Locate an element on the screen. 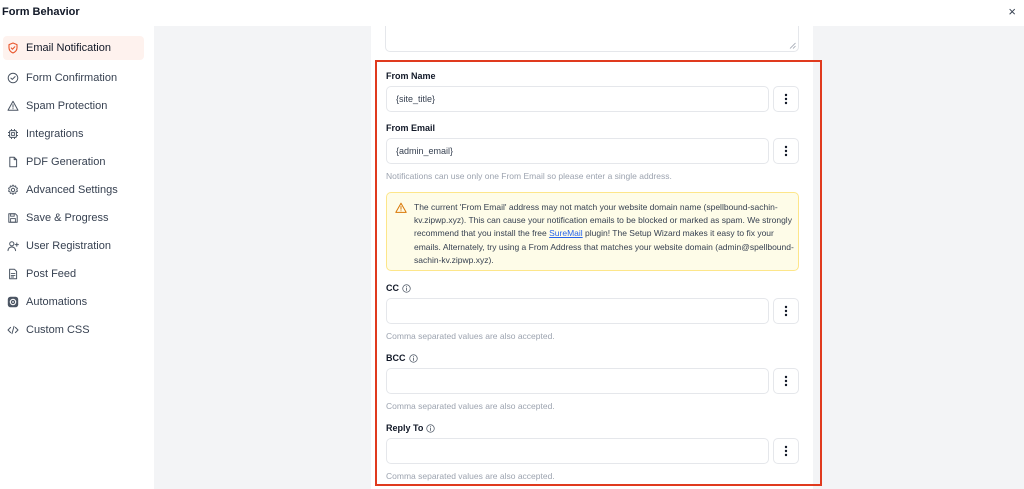  sidebar-item-form-confirmation: Form Confirmation is located at coordinates (73, 78).